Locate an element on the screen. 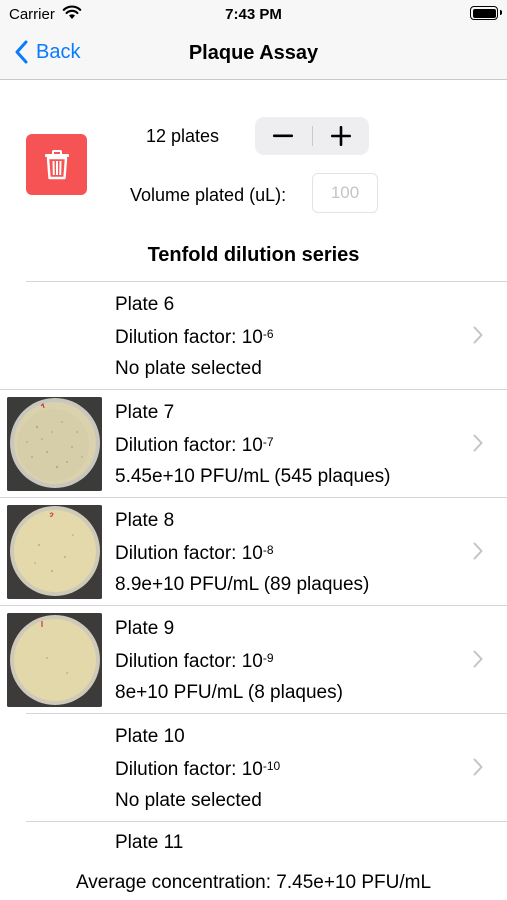 This screenshot has height=900, width=507. plate-count-stepper is located at coordinates (312, 136).